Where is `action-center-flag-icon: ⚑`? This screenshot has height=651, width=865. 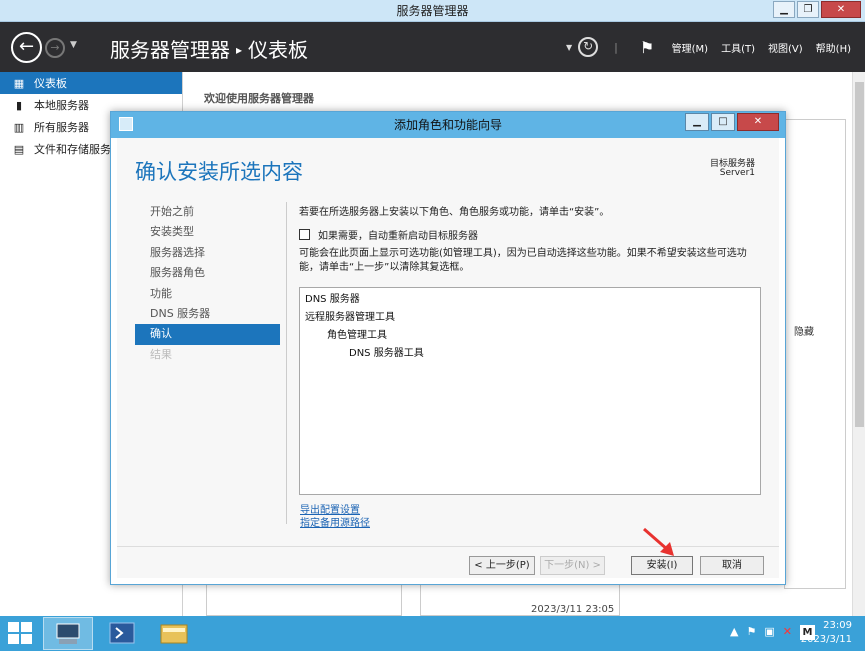 action-center-flag-icon: ⚑ is located at coordinates (752, 632).